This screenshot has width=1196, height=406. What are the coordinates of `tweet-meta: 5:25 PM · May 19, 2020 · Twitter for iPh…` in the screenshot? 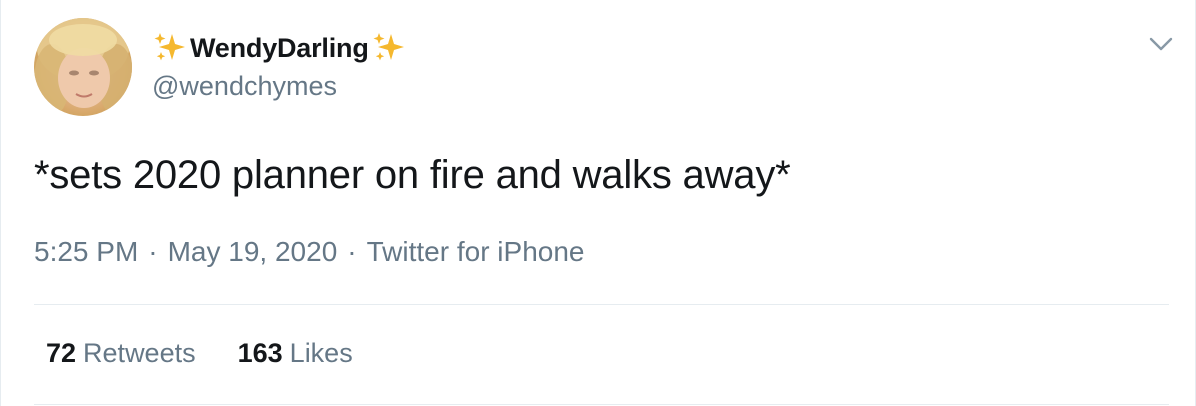 It's located at (309, 252).